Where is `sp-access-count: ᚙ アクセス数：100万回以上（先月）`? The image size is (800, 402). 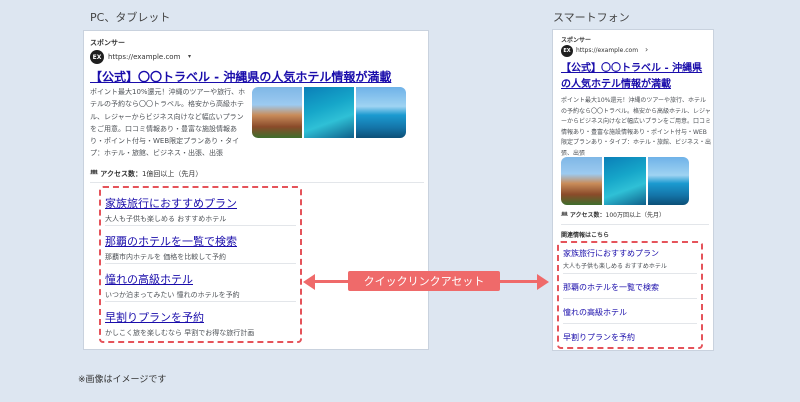
sp-access-count: ᚙ アクセス数：100万回以上（先月） is located at coordinates (613, 214).